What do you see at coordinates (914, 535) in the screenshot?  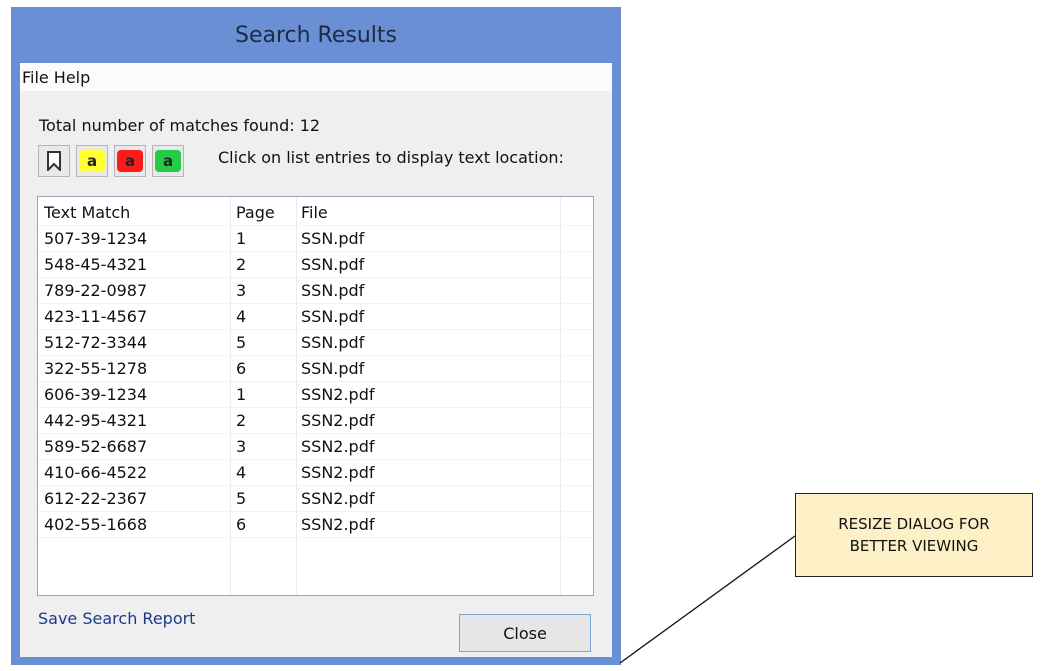 I see `resize-tip-callout: RESIZE DIALOG FOR BETTER VIEWING` at bounding box center [914, 535].